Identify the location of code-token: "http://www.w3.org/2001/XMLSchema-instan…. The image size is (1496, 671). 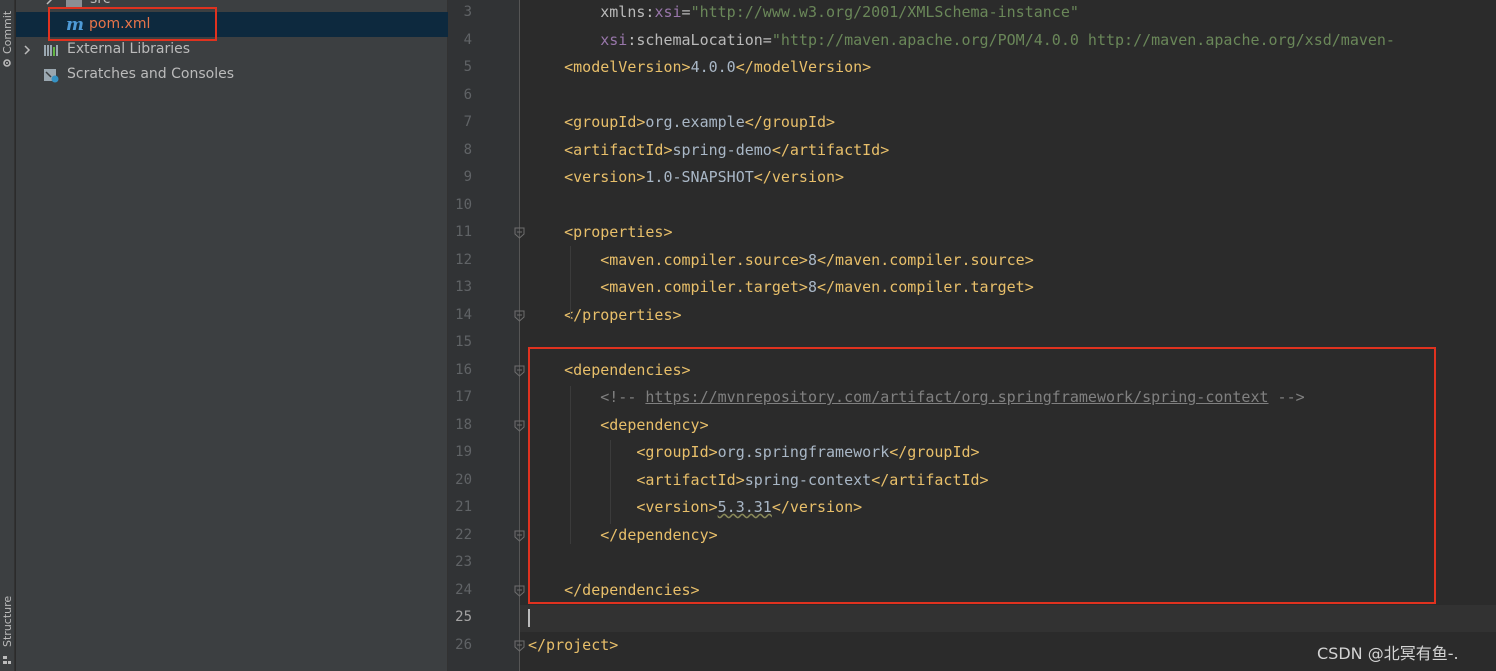
(884, 12).